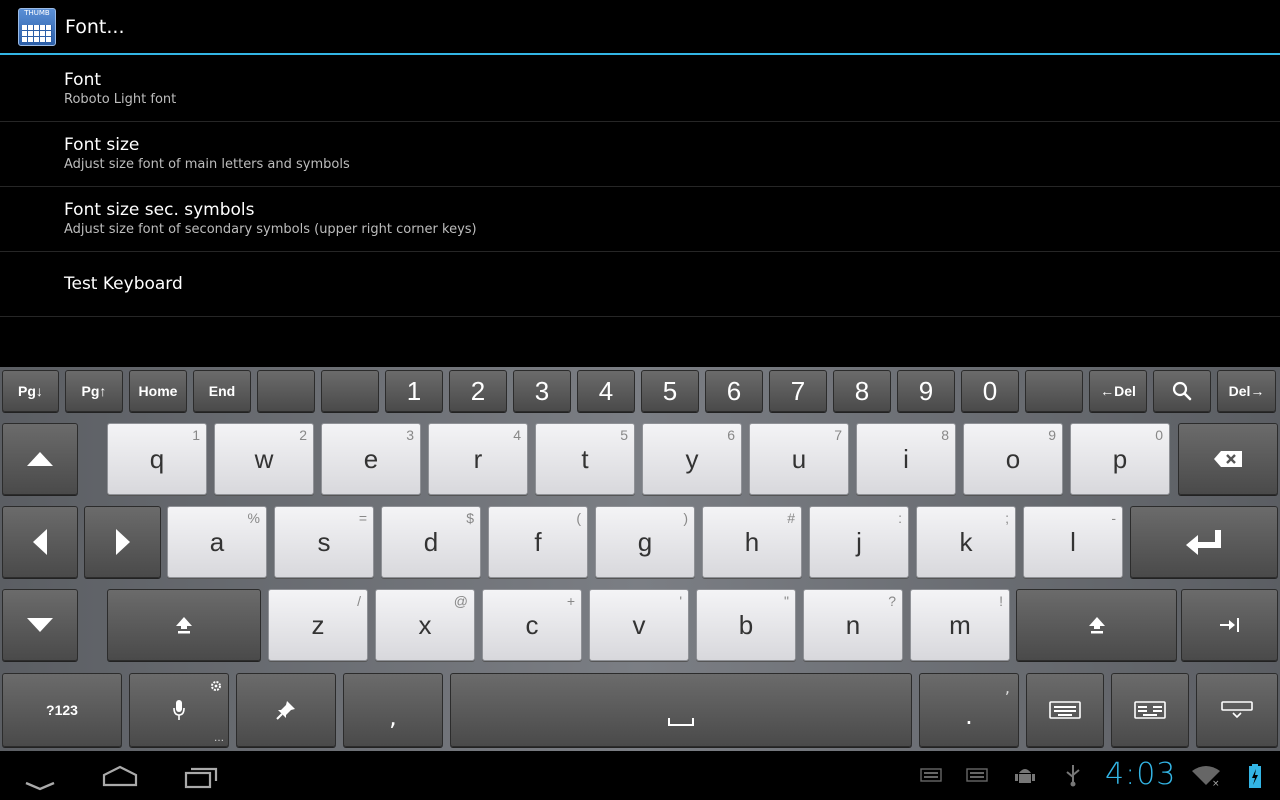 This screenshot has width=1280, height=800. I want to click on thumb-keyboard-app-icon: THUMB, so click(37, 26).